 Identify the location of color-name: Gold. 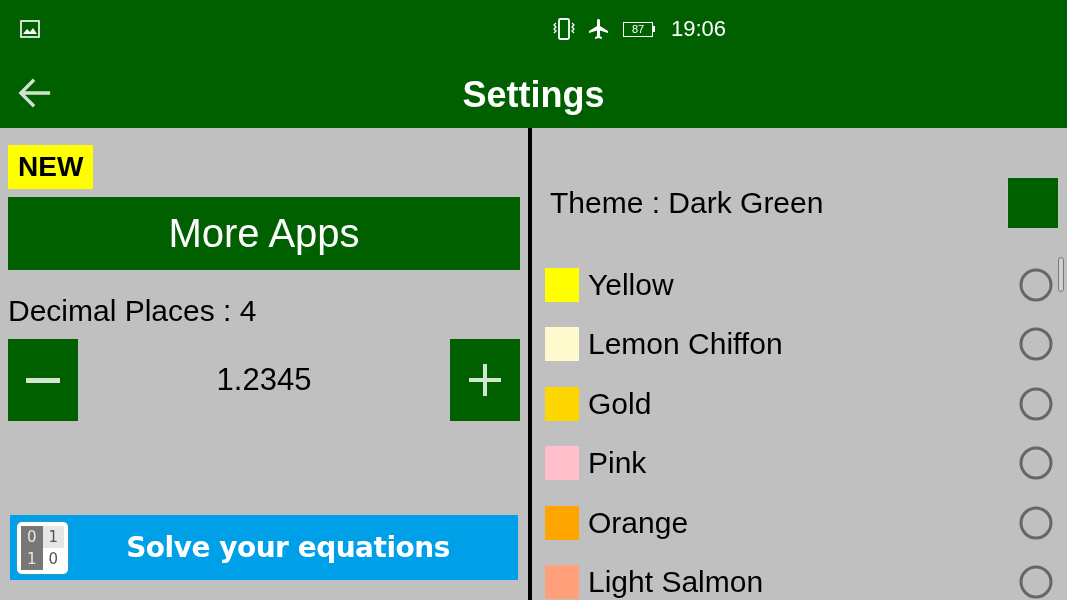
(620, 403).